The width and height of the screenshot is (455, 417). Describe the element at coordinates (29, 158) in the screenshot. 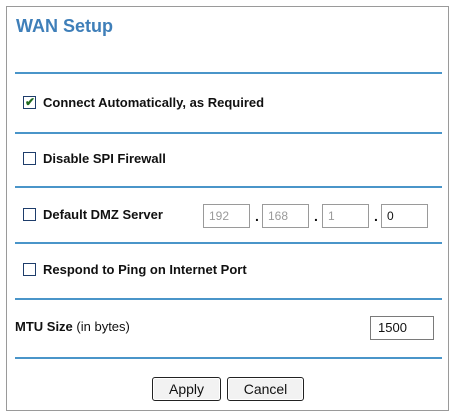

I see `disable-spi-checkbox` at that location.